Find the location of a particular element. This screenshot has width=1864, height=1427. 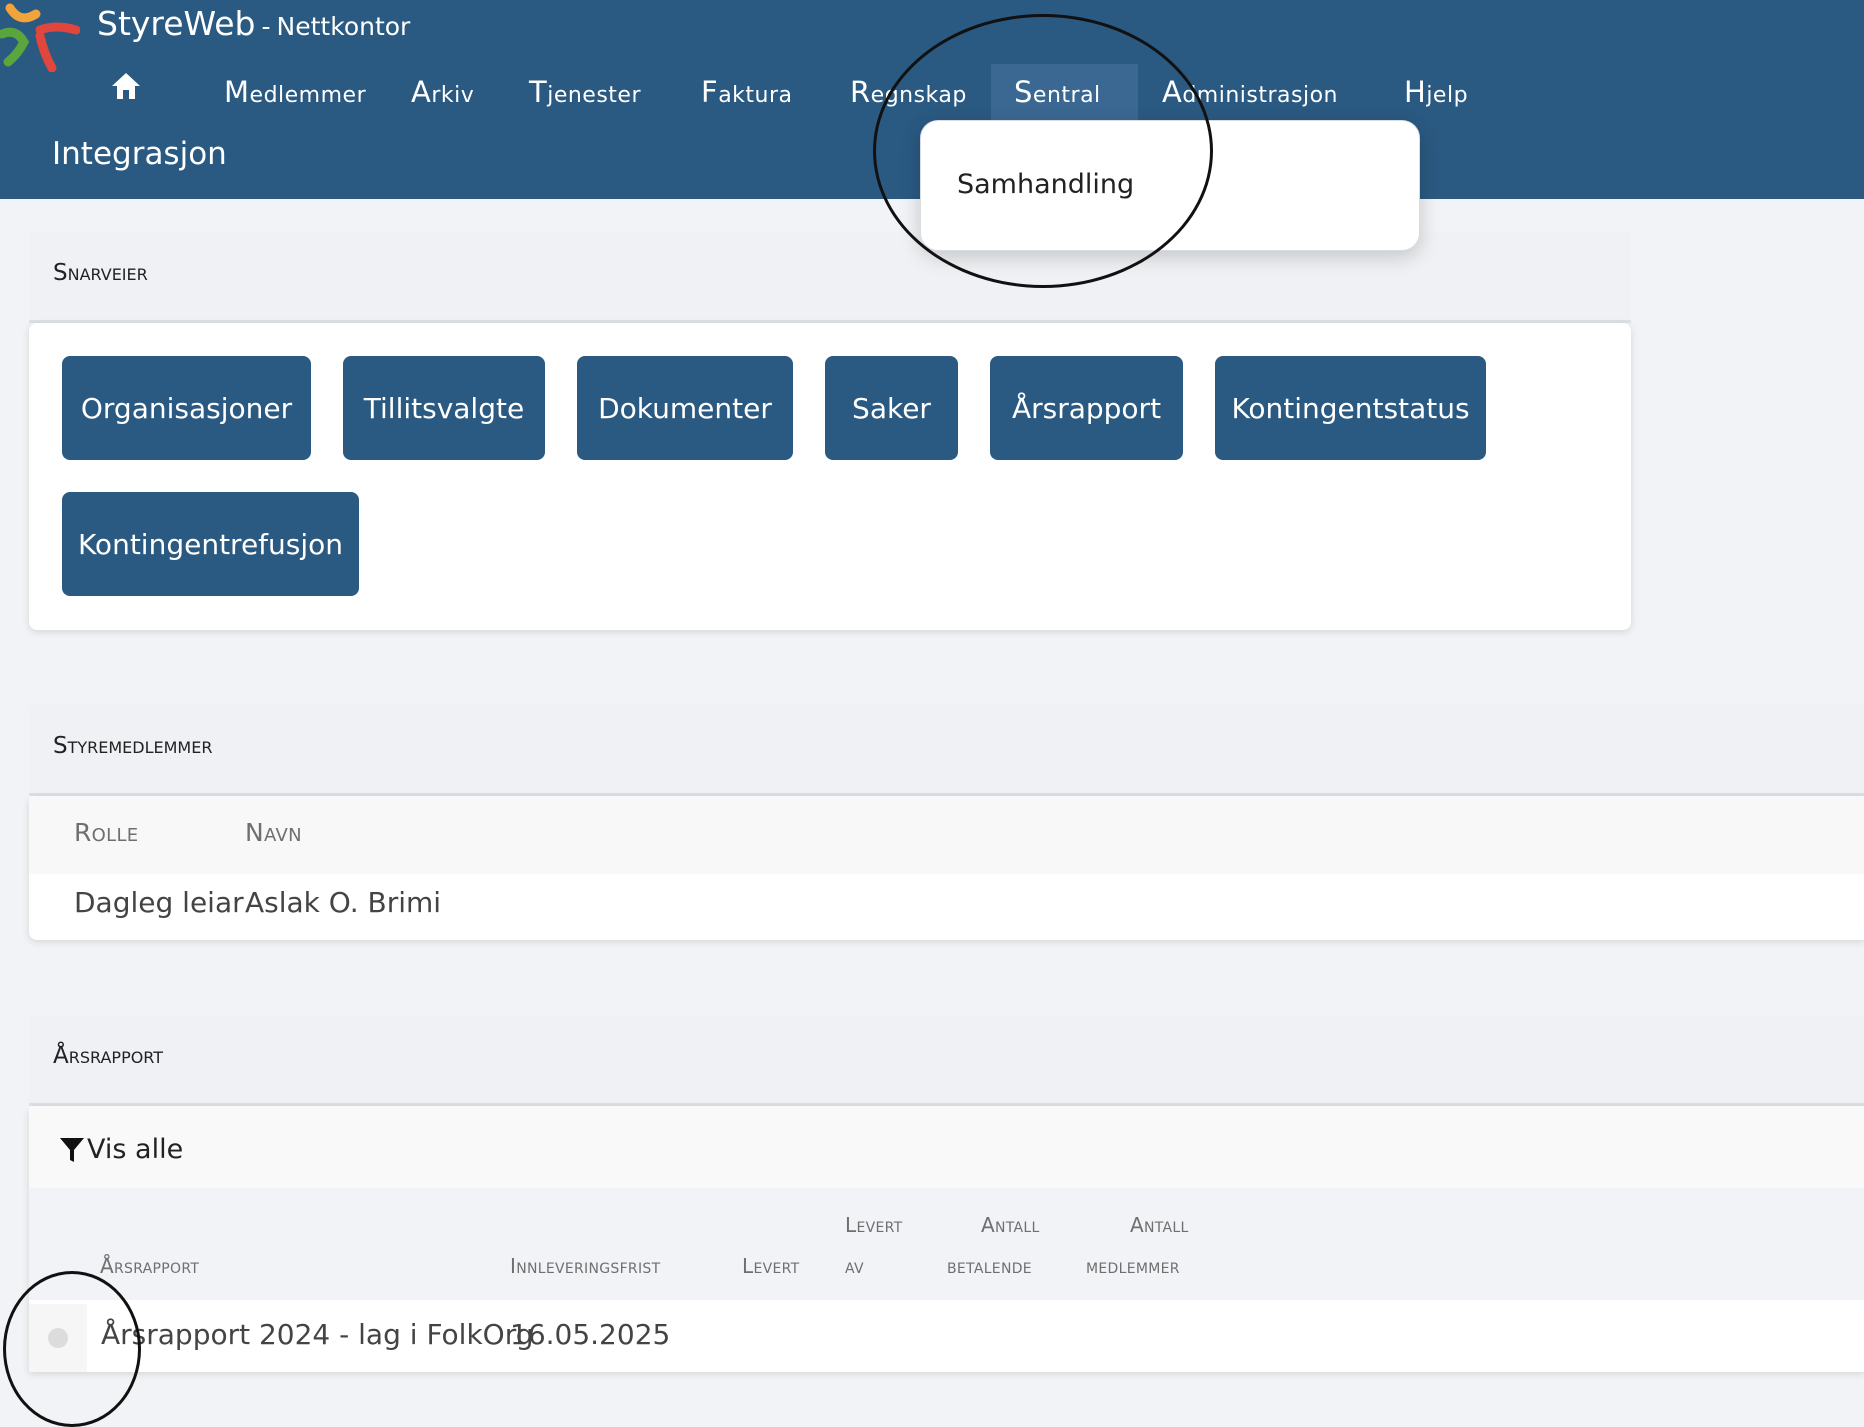

nav-faktura: Faktura is located at coordinates (747, 92).